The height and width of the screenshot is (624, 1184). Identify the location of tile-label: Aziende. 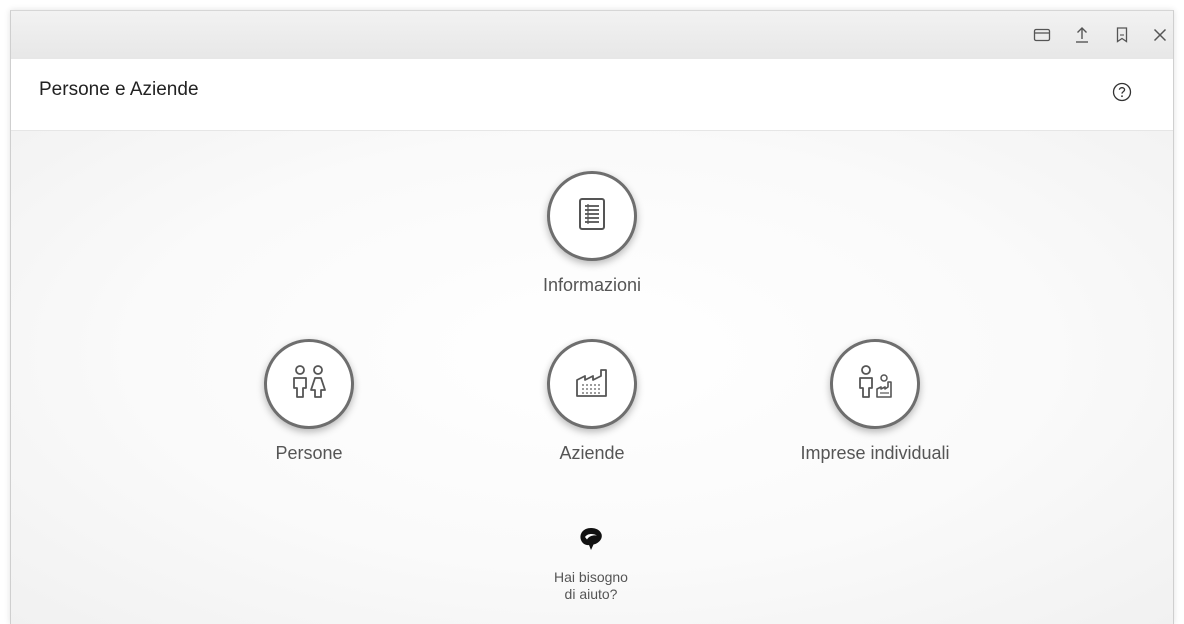
(592, 453).